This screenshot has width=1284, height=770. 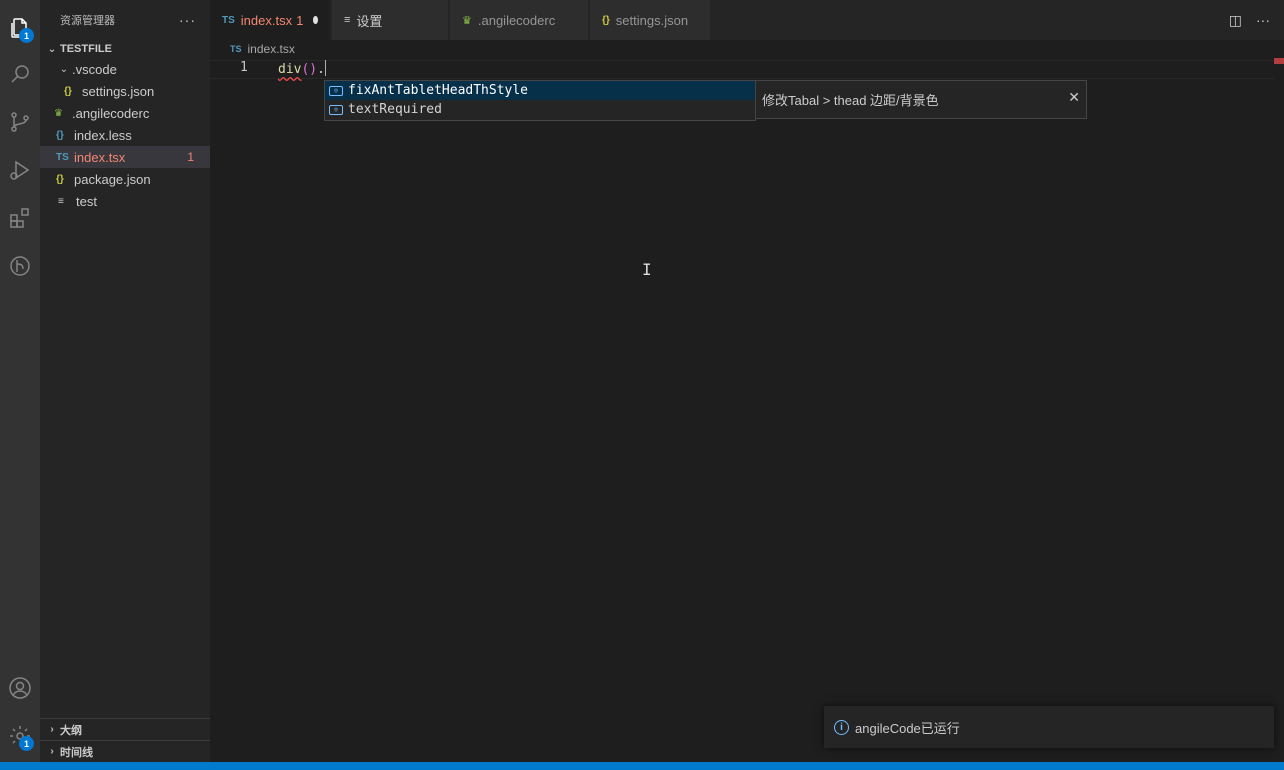 I want to click on unsaved-dot-icon, so click(x=315, y=20).